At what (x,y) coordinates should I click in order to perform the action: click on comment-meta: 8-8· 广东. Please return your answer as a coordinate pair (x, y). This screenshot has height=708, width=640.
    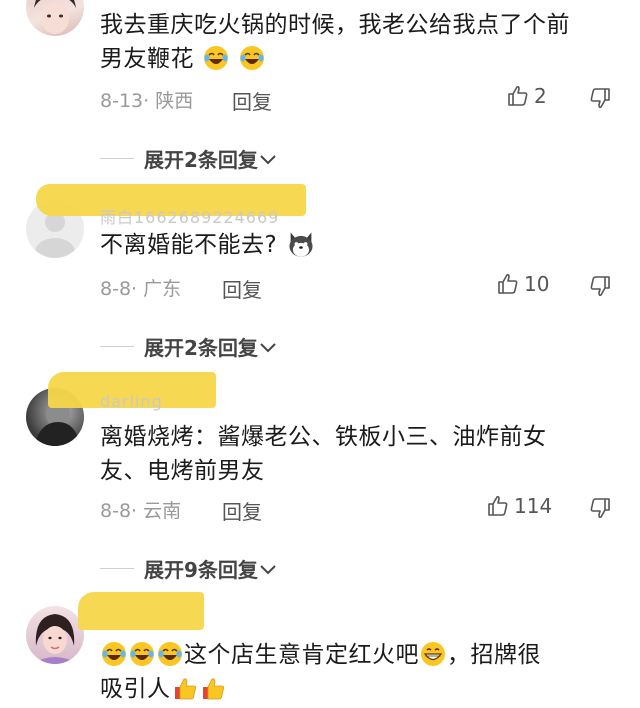
    Looking at the image, I should click on (141, 289).